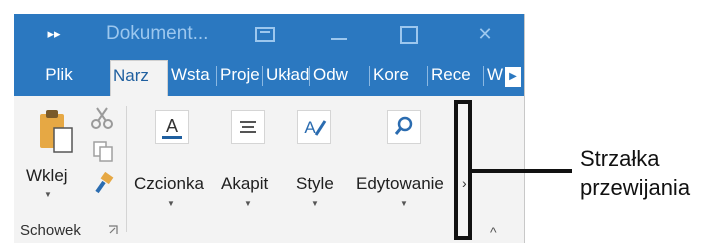 The height and width of the screenshot is (243, 711). Describe the element at coordinates (59, 75) in the screenshot. I see `tab-file: Plik` at that location.